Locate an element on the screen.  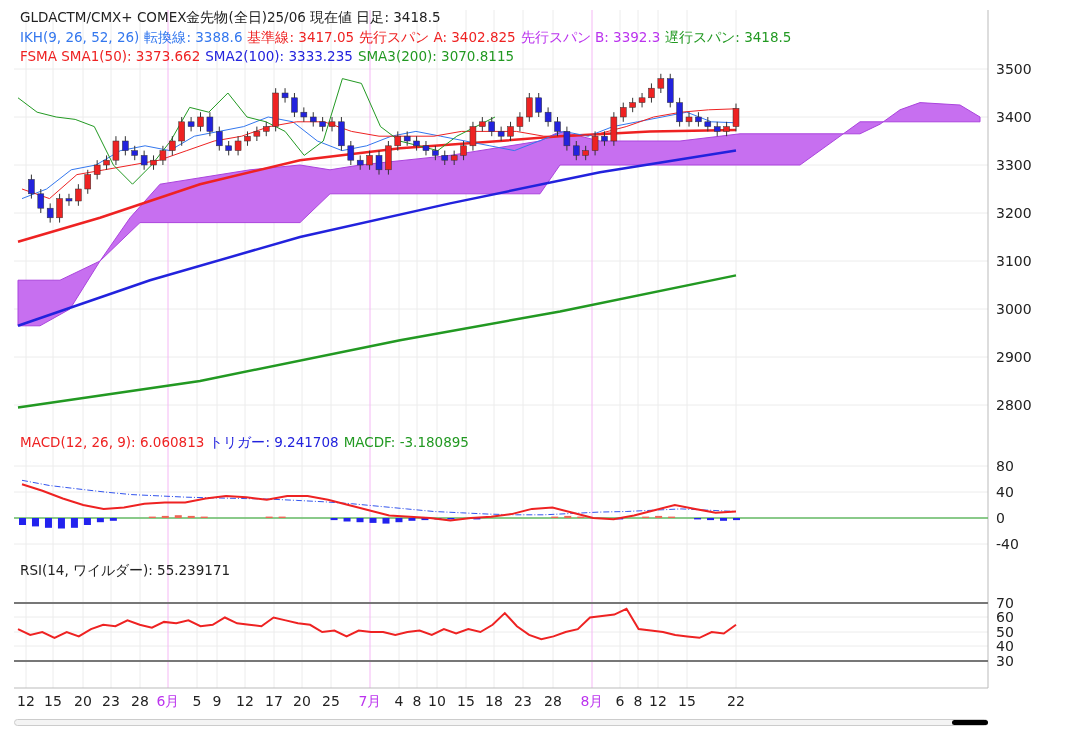
axis-label: 3200 is located at coordinates (1014, 213).